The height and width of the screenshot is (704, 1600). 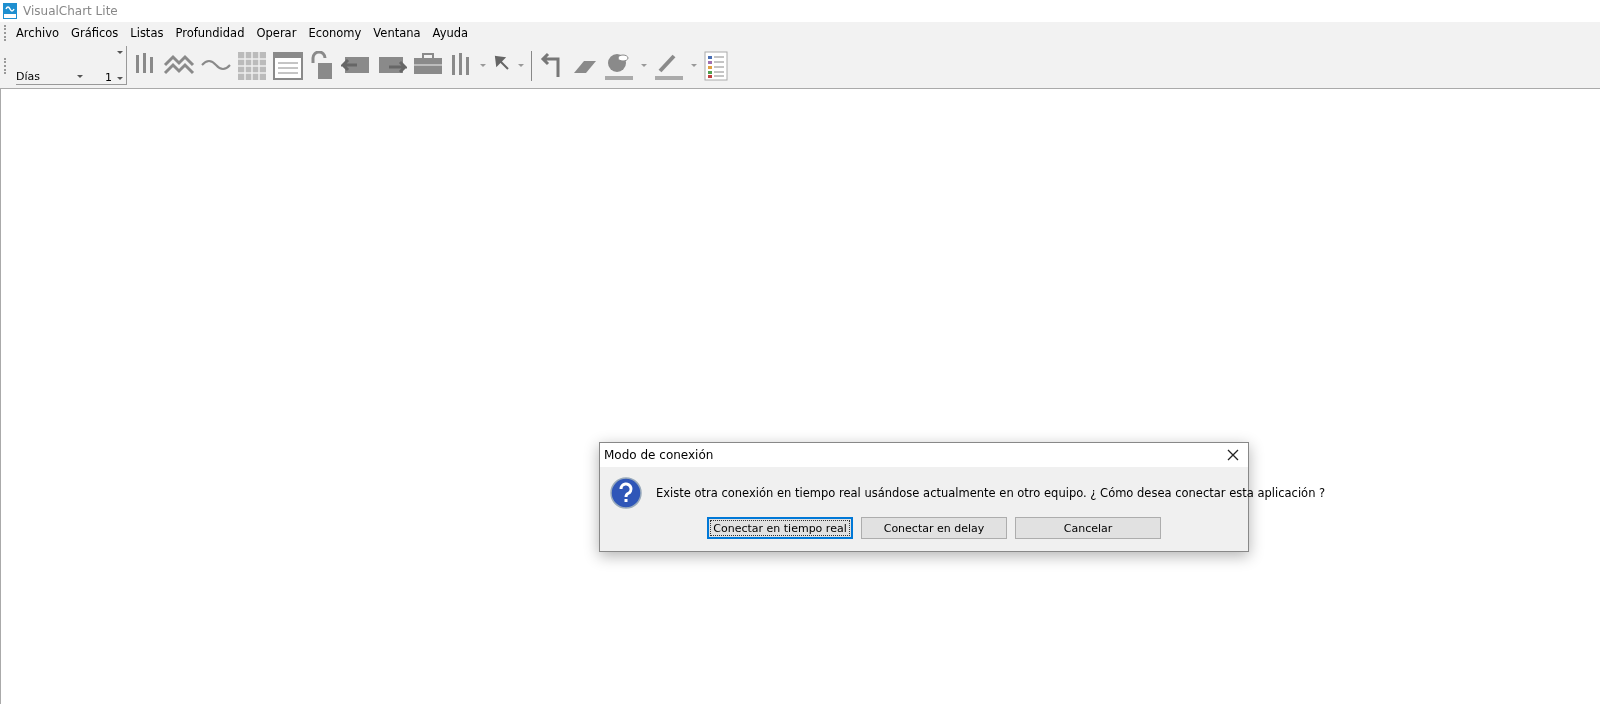 I want to click on padlock-icon, so click(x=322, y=66).